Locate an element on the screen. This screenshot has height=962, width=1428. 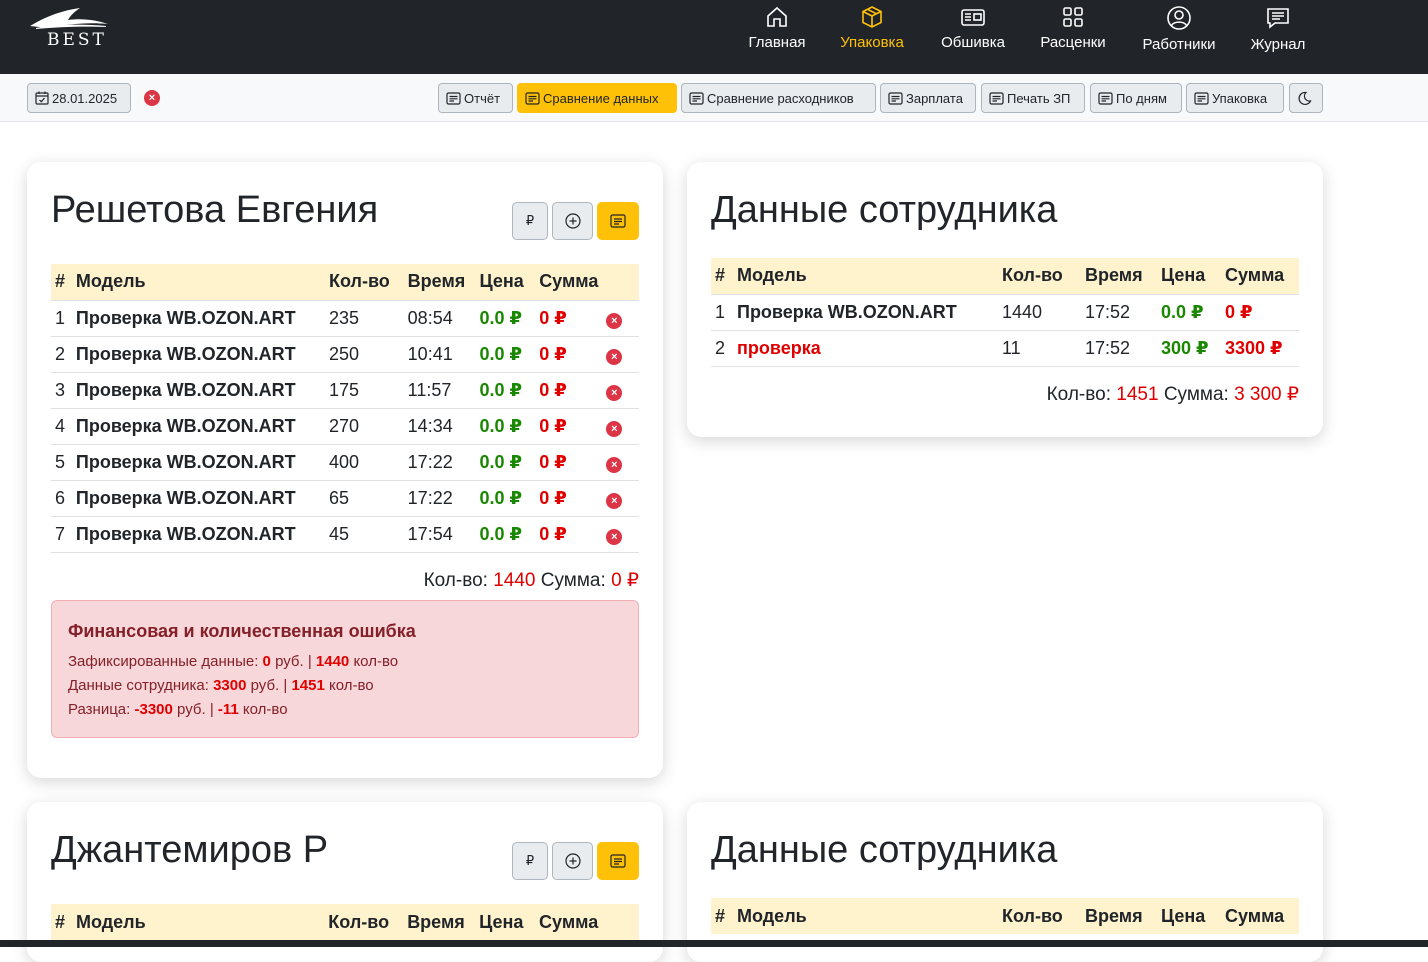
row-sum: 3300 ₽ is located at coordinates (1260, 348).